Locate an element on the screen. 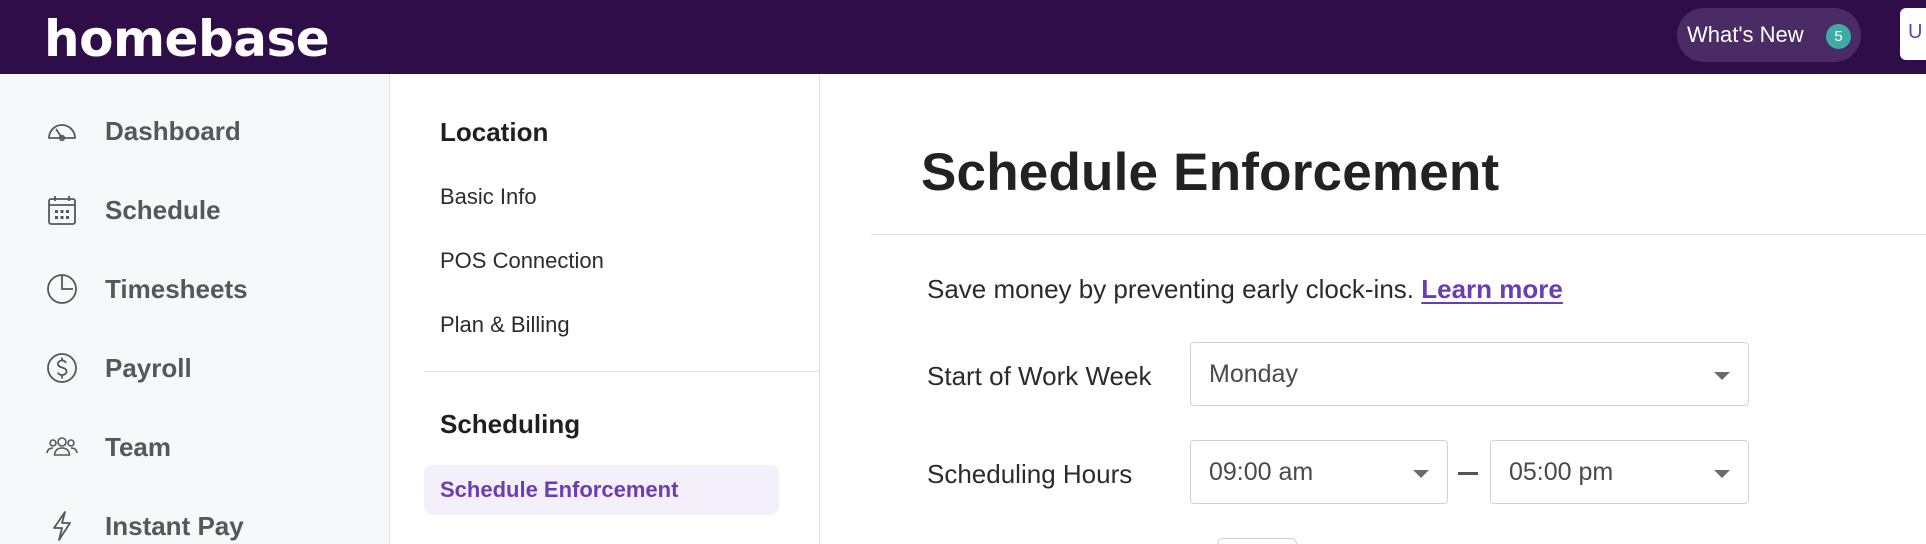 The height and width of the screenshot is (544, 1926). subnav-item-pos-connection: POS Connection is located at coordinates (522, 261).